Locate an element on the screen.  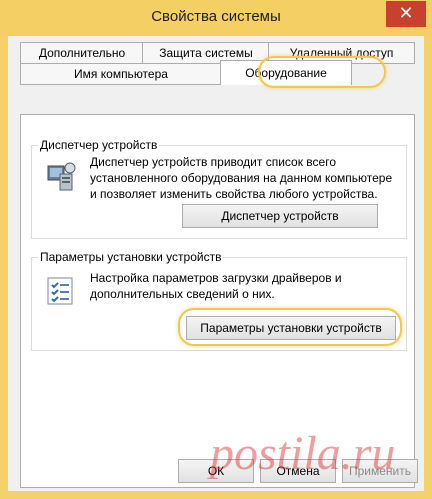
tab-advanced: Дополнительно is located at coordinates (82, 53).